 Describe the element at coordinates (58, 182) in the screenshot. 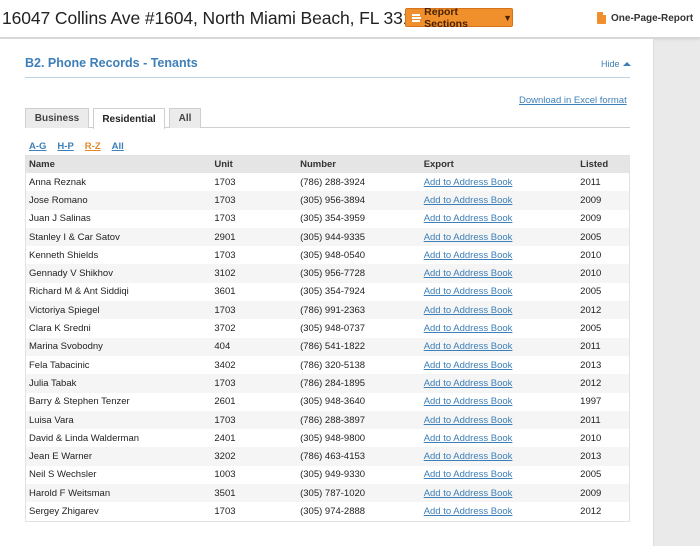

I see `tenant-name: Anna Reznak` at that location.